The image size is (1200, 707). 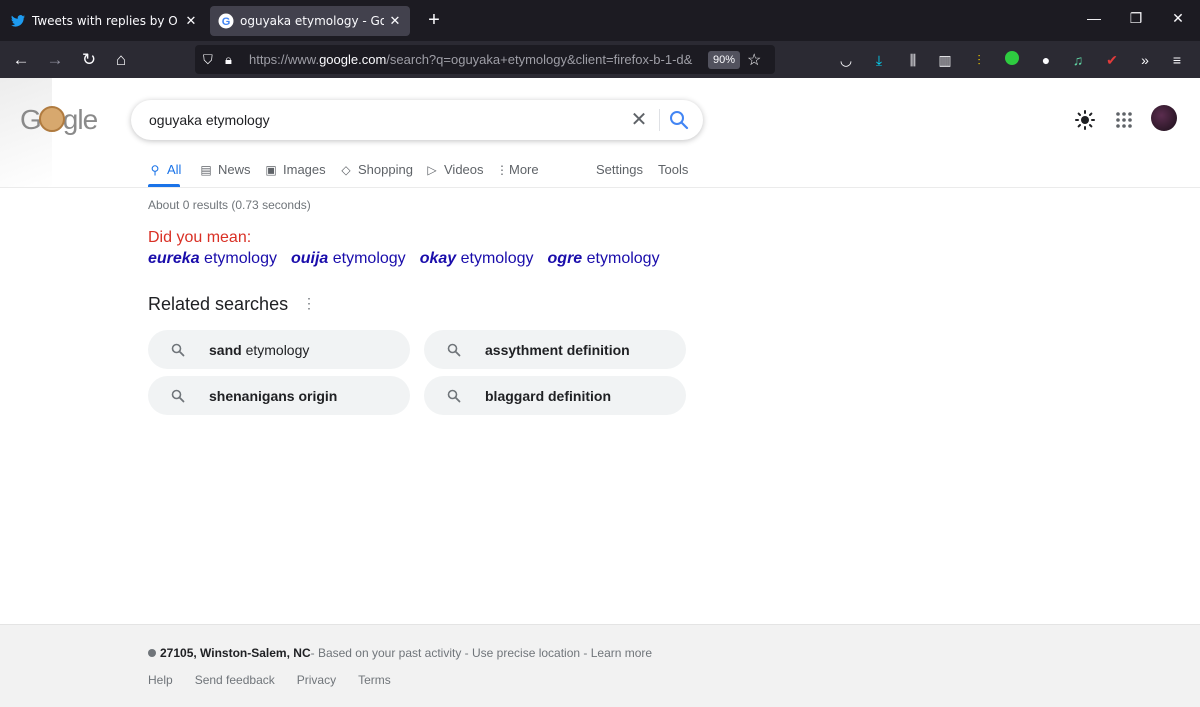 What do you see at coordinates (557, 349) in the screenshot?
I see `chip-bold: assythment definition` at bounding box center [557, 349].